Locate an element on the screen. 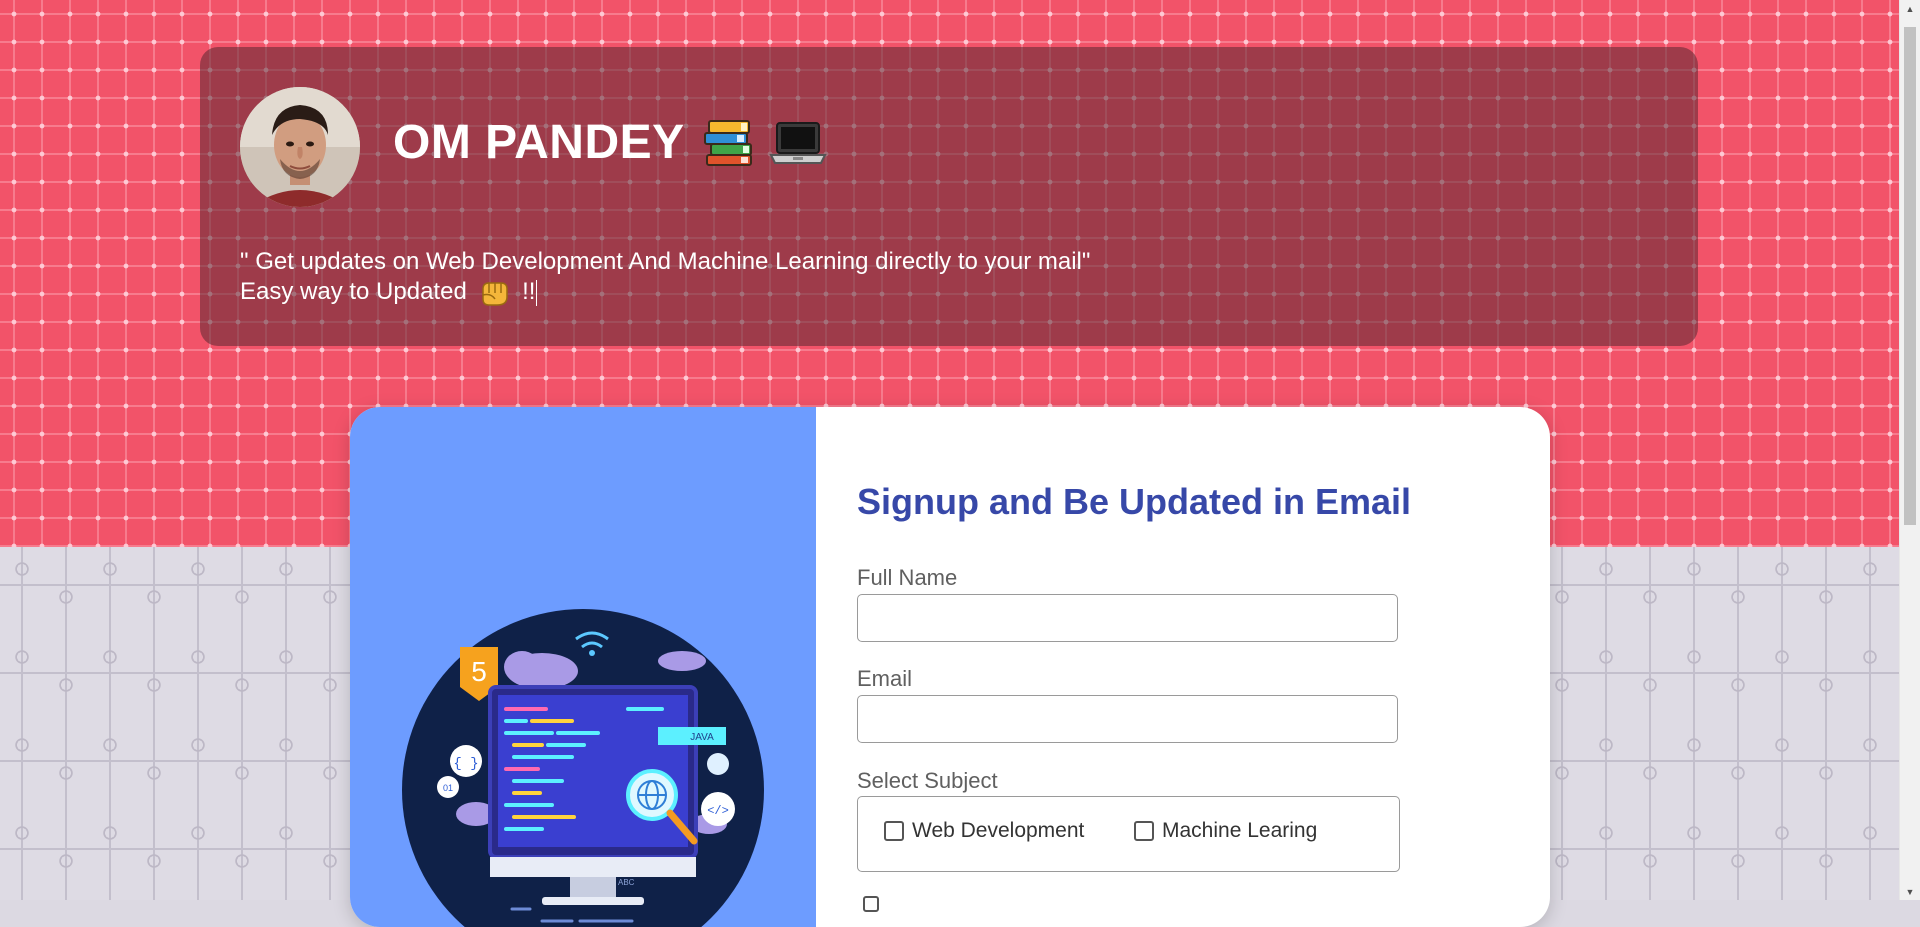 This screenshot has width=1920, height=927. scrollbar-thumb is located at coordinates (1910, 276).